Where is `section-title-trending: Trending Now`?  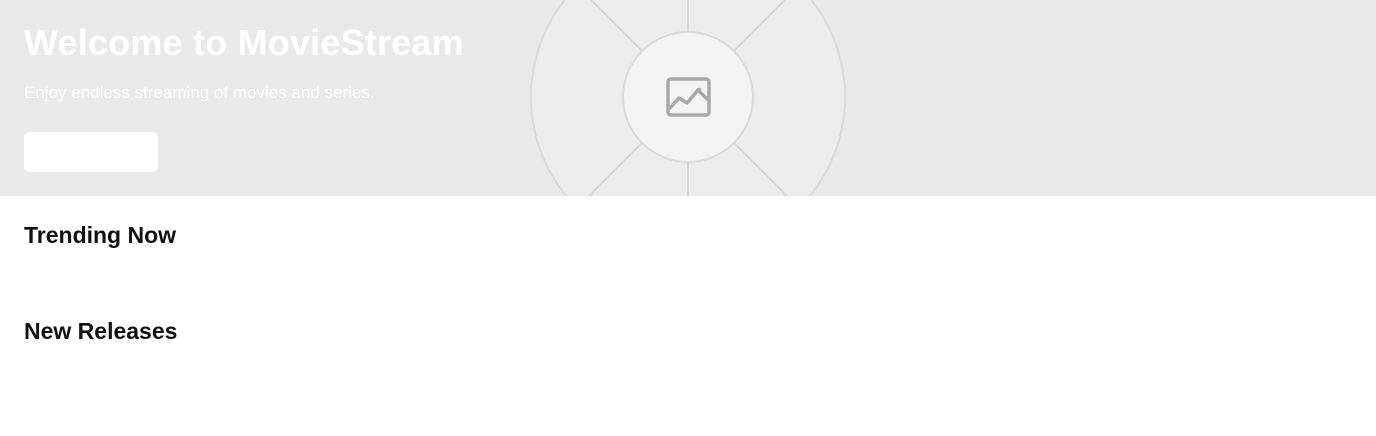 section-title-trending: Trending Now is located at coordinates (100, 235).